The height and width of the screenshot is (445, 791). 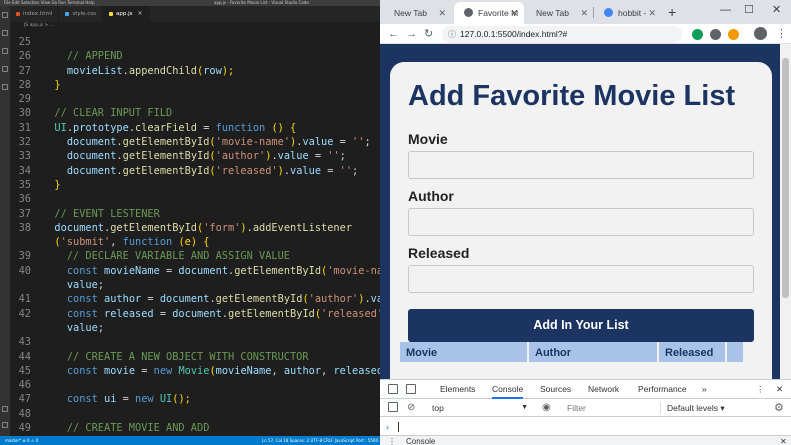 I want to click on code-line: 49 // CREATE MOVIE AND ADD, so click(x=195, y=428).